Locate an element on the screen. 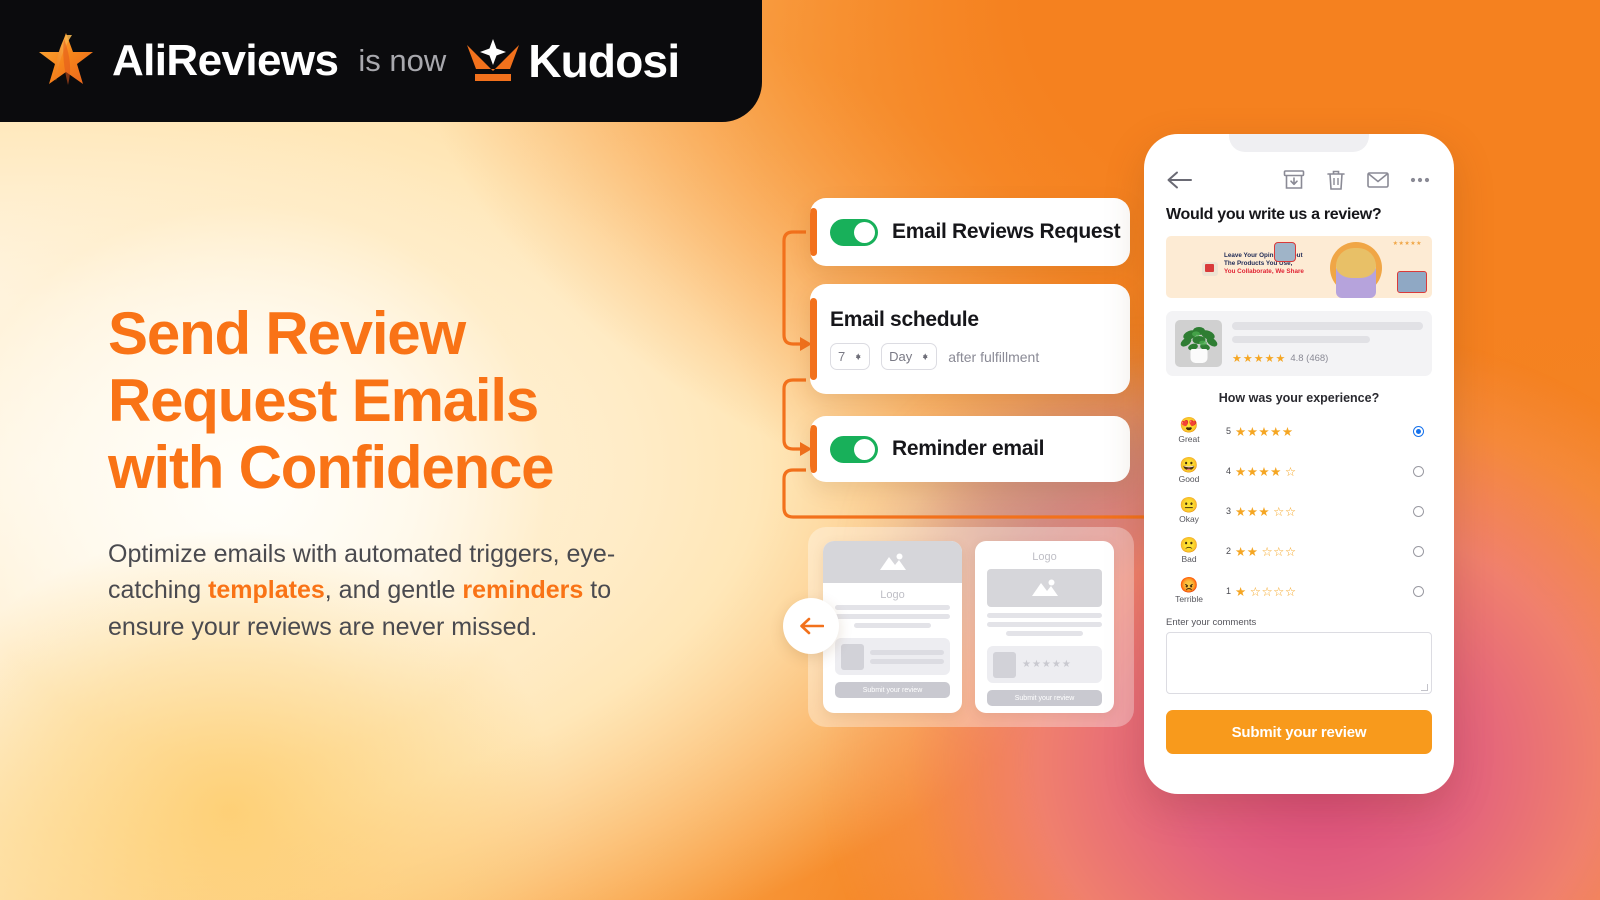  template-product-stars: ★★★★★ is located at coordinates (1047, 664).